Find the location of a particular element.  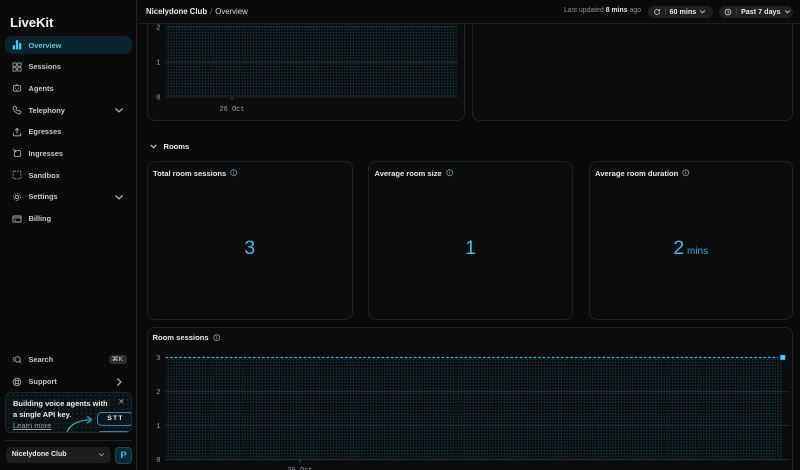

svg-text: 26 Oct is located at coordinates (231, 110).